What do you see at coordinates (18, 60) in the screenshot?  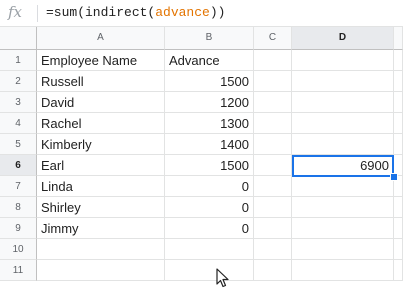 I see `row-header-1: 1` at bounding box center [18, 60].